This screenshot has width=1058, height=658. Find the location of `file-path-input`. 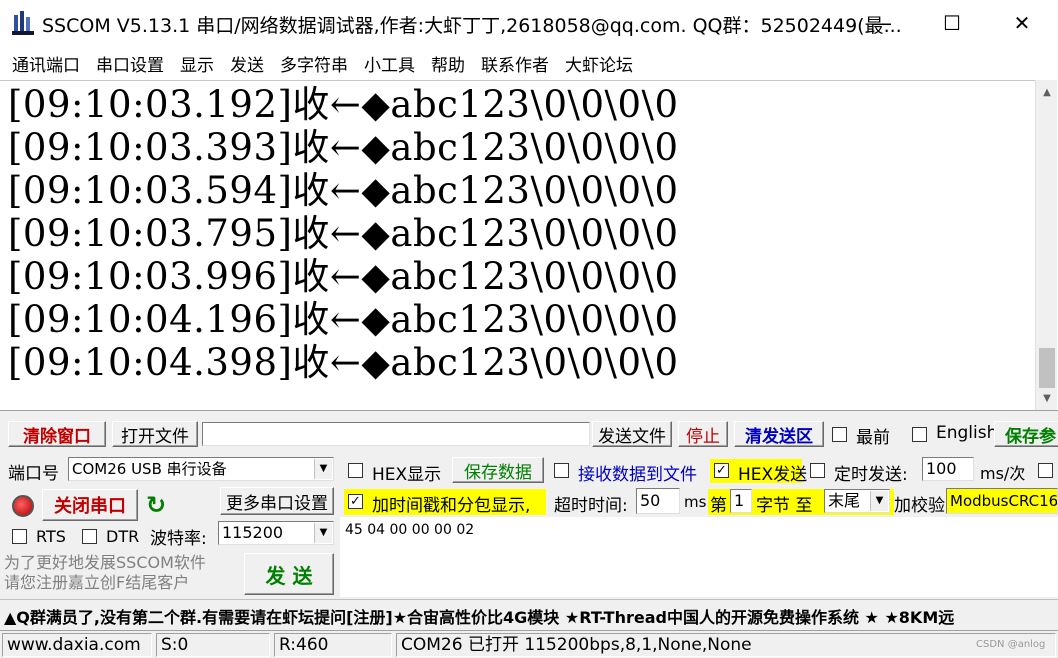

file-path-input is located at coordinates (396, 434).